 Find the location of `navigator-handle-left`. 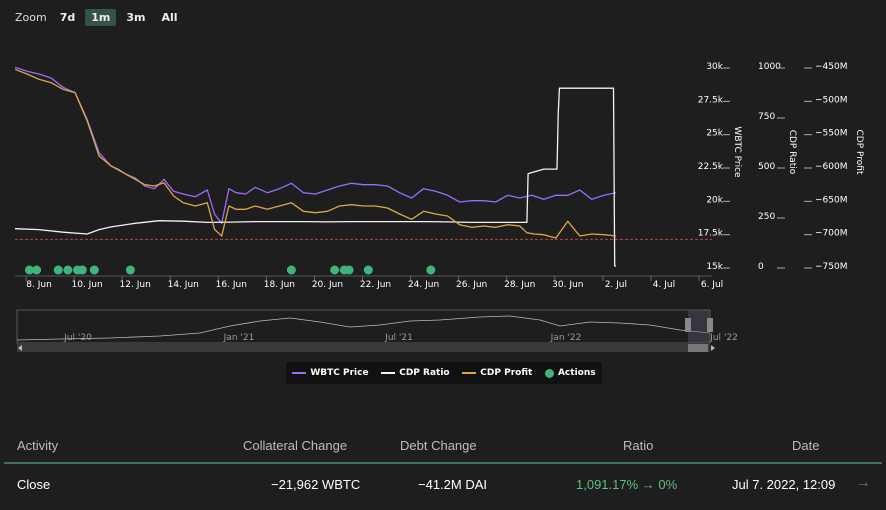

navigator-handle-left is located at coordinates (688, 325).